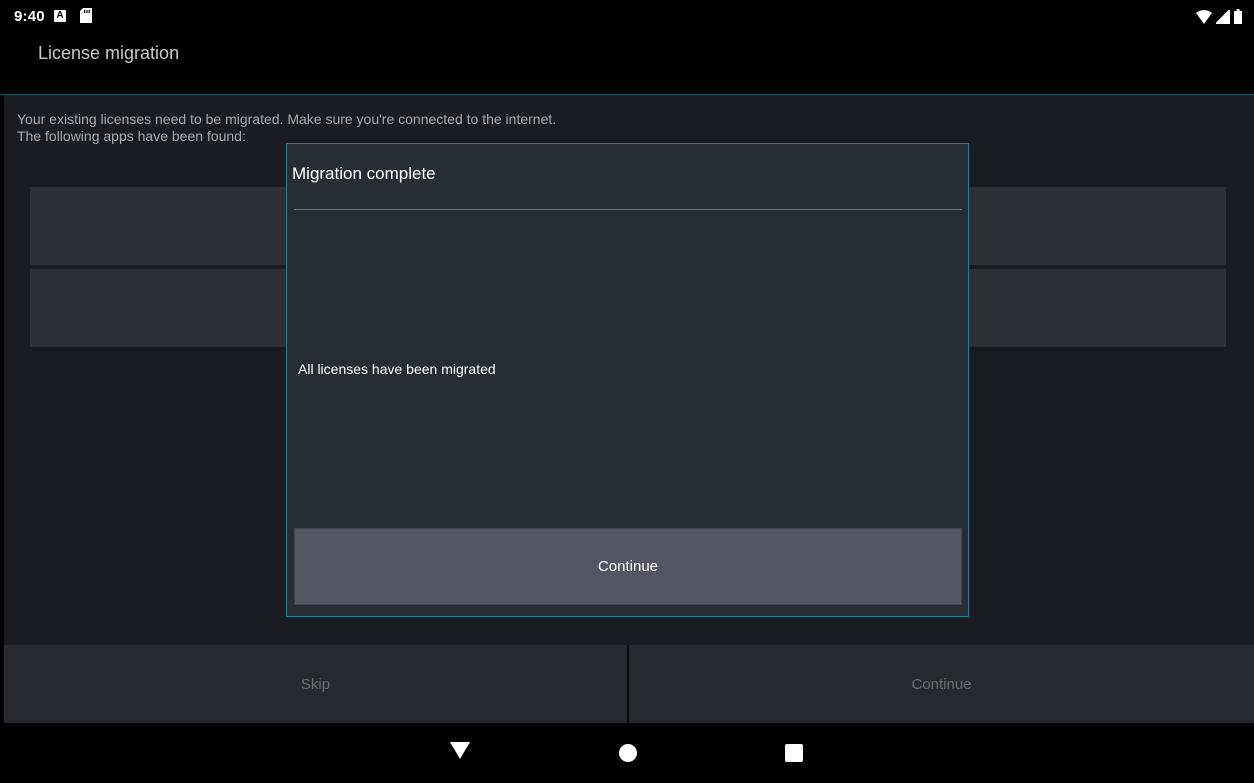  What do you see at coordinates (1222, 18) in the screenshot?
I see `signal-icon` at bounding box center [1222, 18].